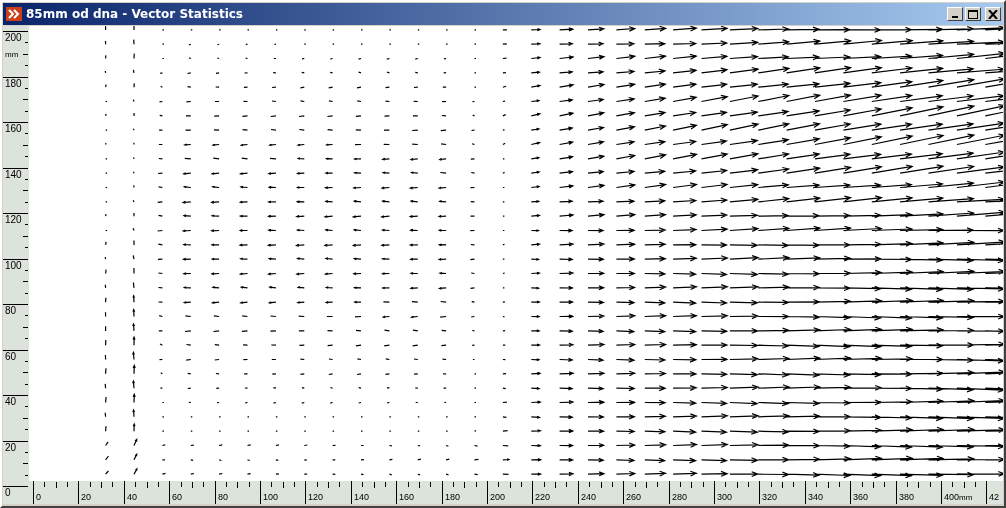 The width and height of the screenshot is (1006, 508). I want to click on axis-label: 400, so click(952, 497).